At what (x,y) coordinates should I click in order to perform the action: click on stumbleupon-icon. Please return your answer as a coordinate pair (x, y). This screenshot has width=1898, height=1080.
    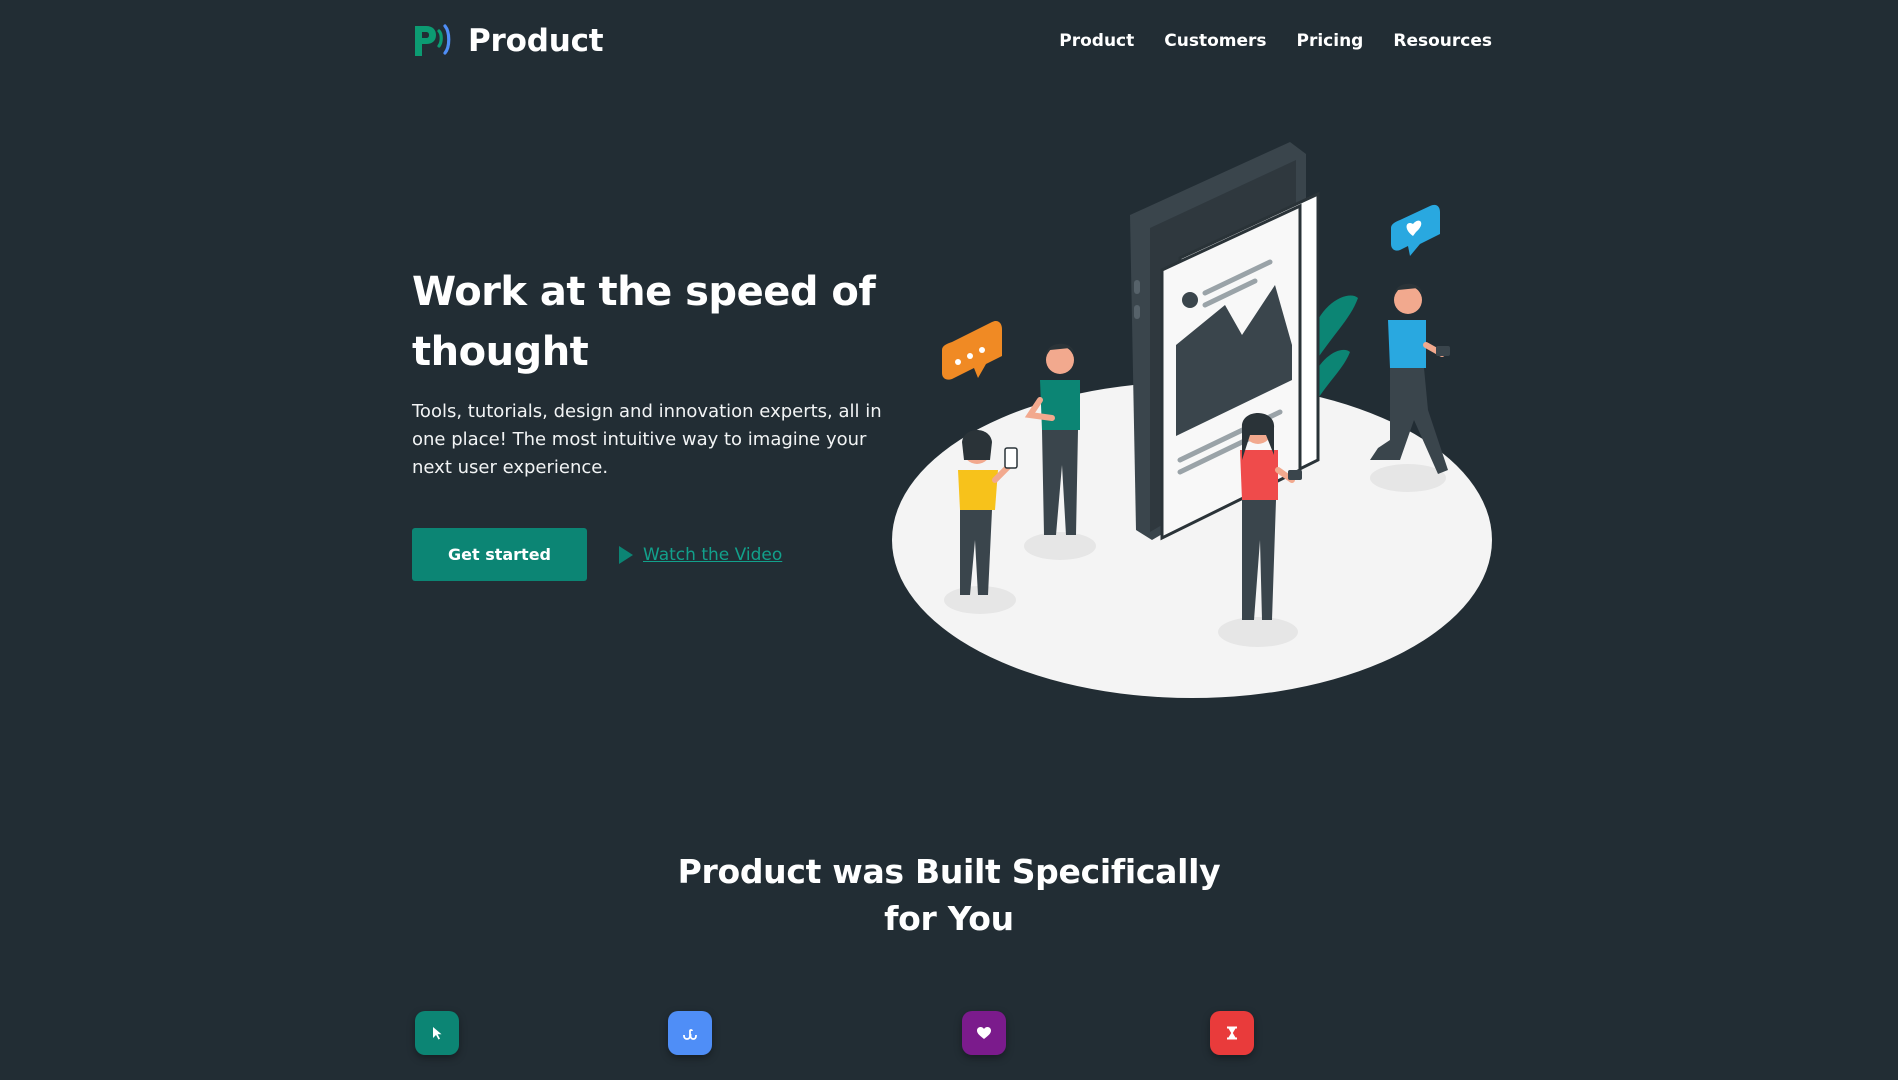
    Looking at the image, I should click on (690, 1034).